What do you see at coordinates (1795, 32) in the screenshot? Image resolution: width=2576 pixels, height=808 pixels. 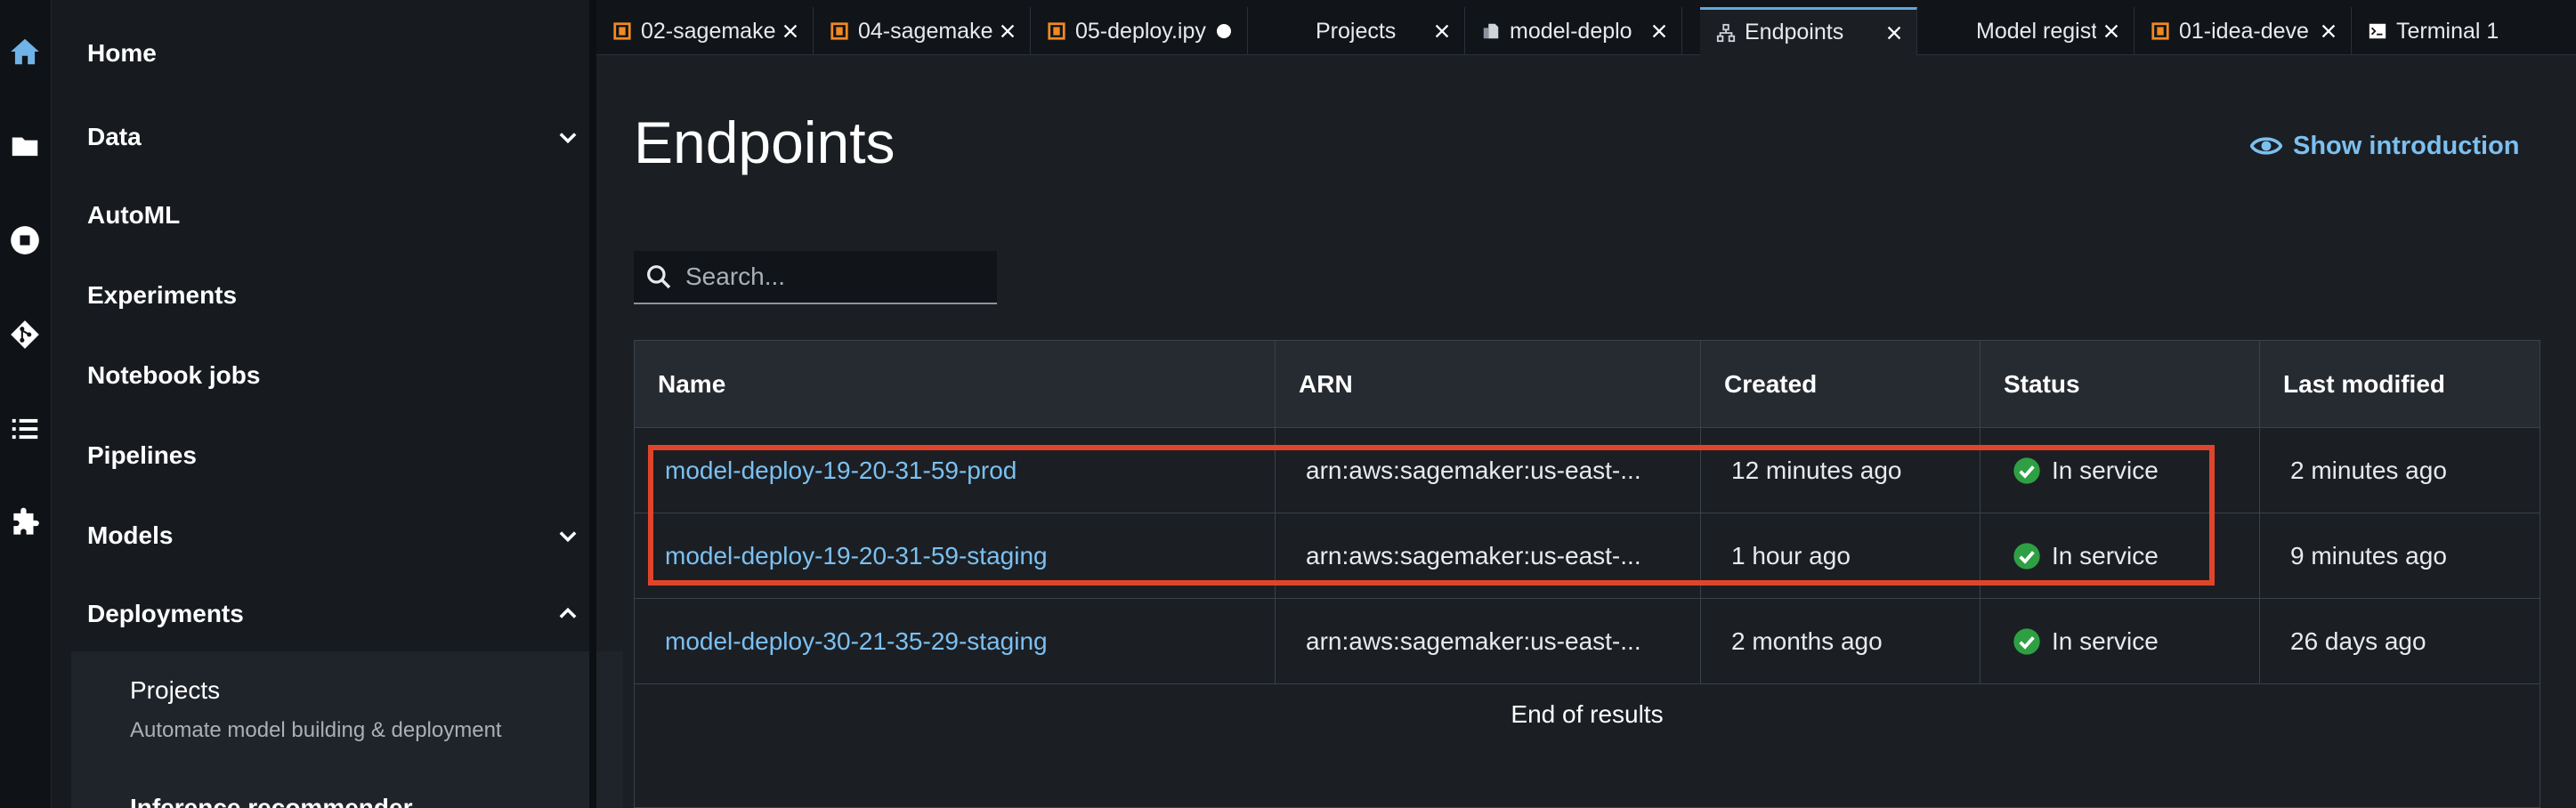 I see `tab-label: Endpoints` at bounding box center [1795, 32].